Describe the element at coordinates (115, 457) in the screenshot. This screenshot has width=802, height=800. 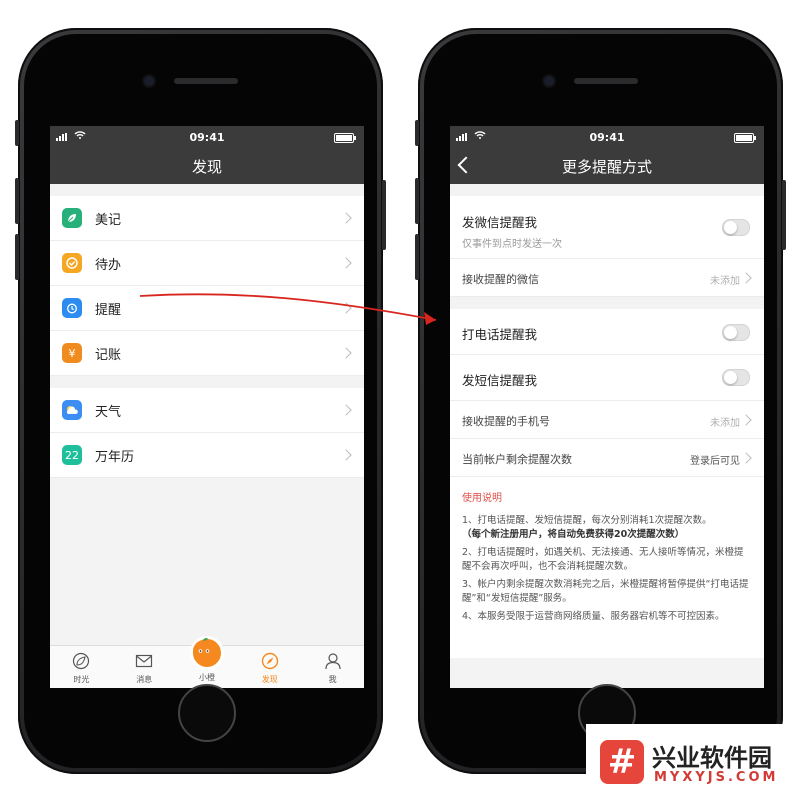
I see `list-item-label: 万年历` at that location.